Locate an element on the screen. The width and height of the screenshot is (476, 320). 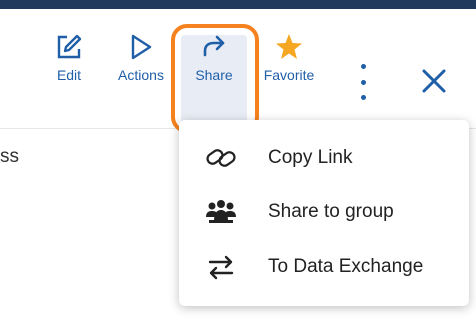
actions-label: Actions is located at coordinates (141, 75).